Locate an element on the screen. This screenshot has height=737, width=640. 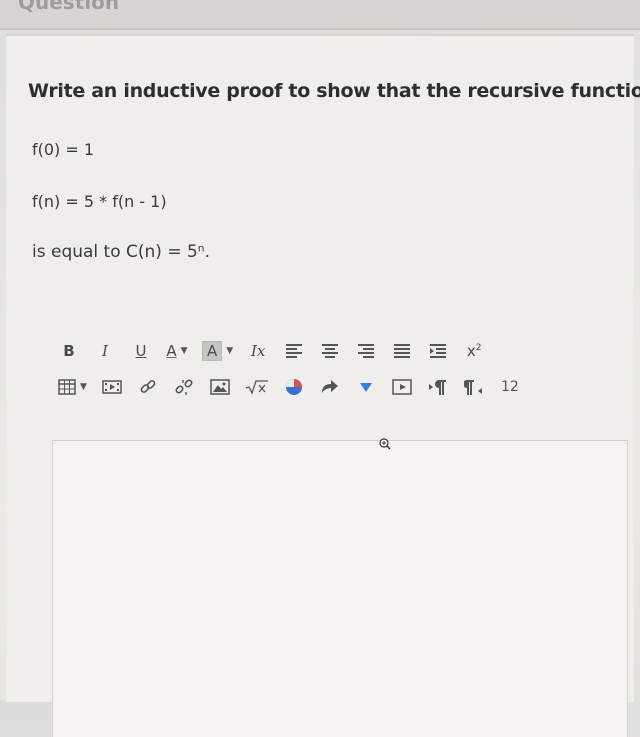
editor-toolbar-row-1: B I U A ▼ A ▼ Ix x2 is located at coordinates (278, 351).